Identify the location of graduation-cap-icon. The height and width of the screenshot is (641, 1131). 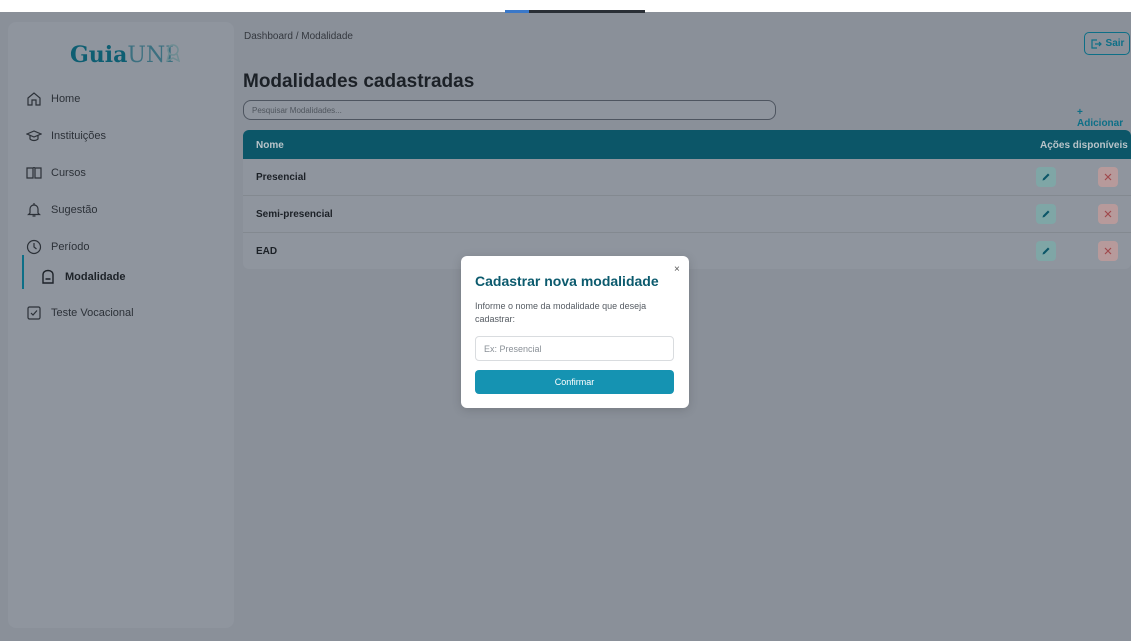
(34, 136).